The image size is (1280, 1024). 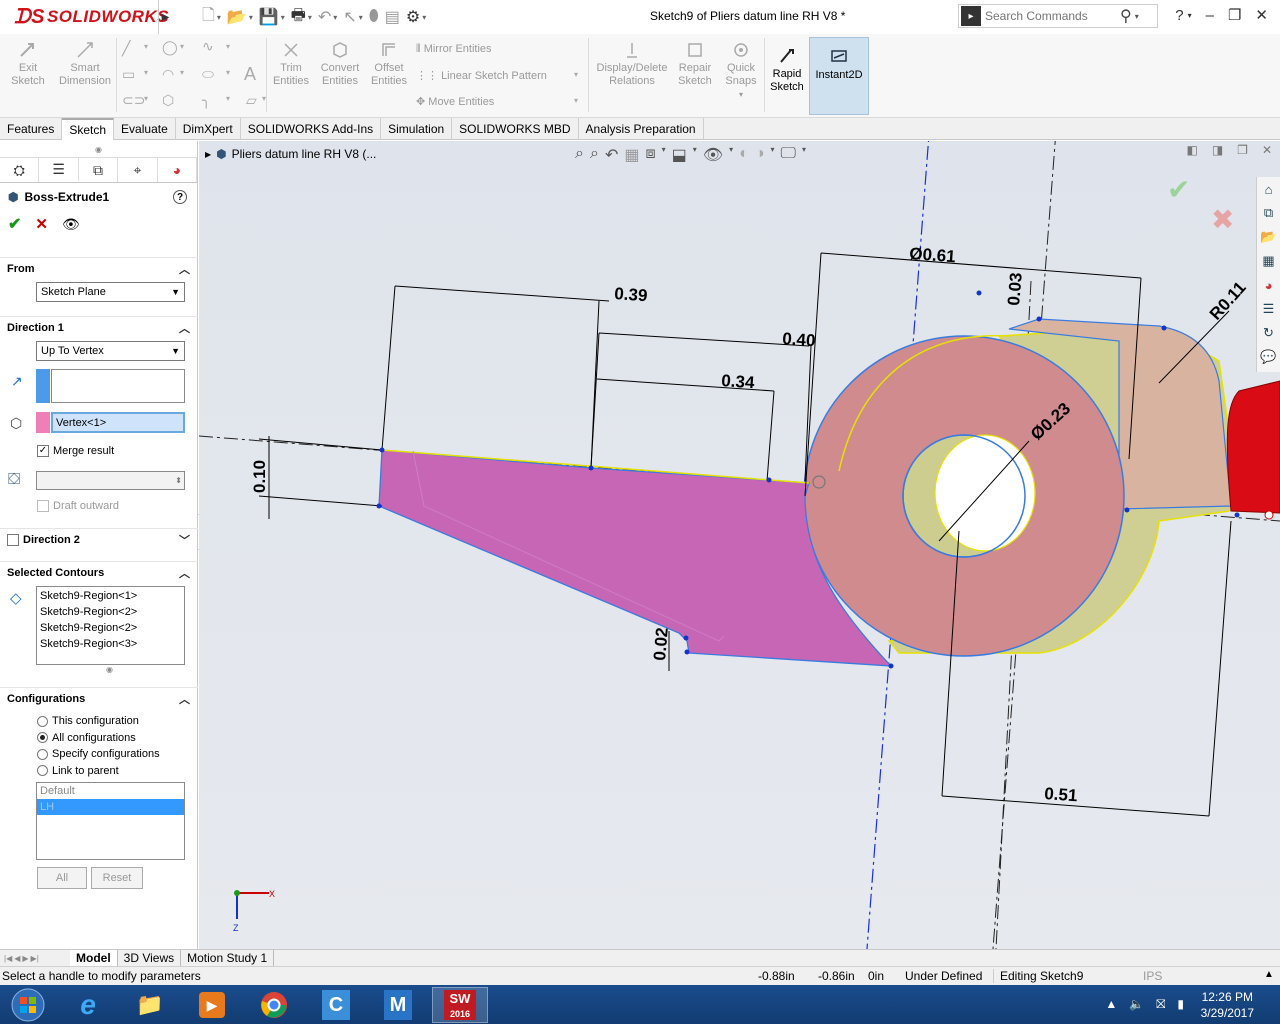 I want to click on c-app-icon: C, so click(x=336, y=1005).